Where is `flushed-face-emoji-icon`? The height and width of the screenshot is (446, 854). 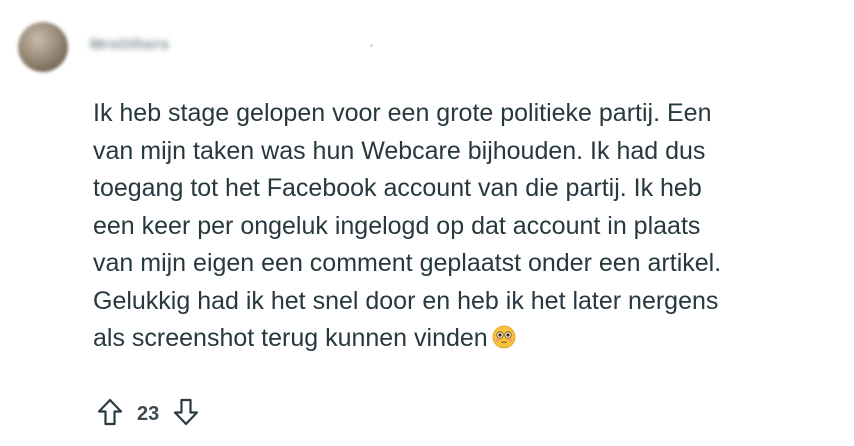
flushed-face-emoji-icon is located at coordinates (504, 342).